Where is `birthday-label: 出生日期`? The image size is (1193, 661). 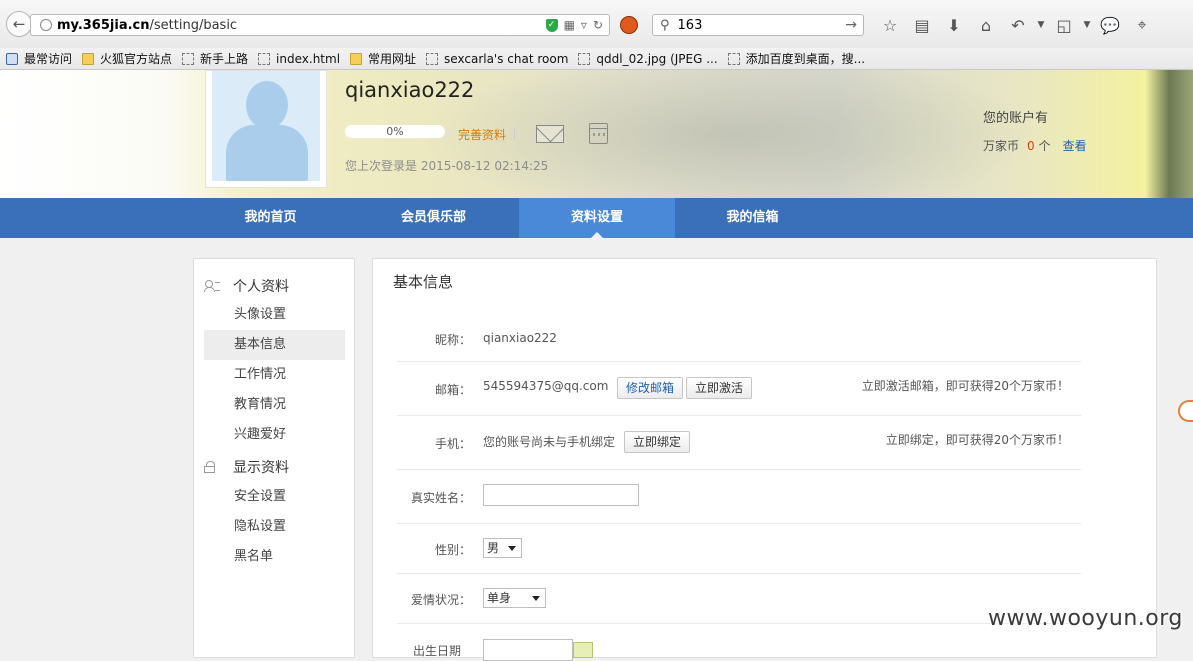
birthday-label: 出生日期 is located at coordinates (437, 651).